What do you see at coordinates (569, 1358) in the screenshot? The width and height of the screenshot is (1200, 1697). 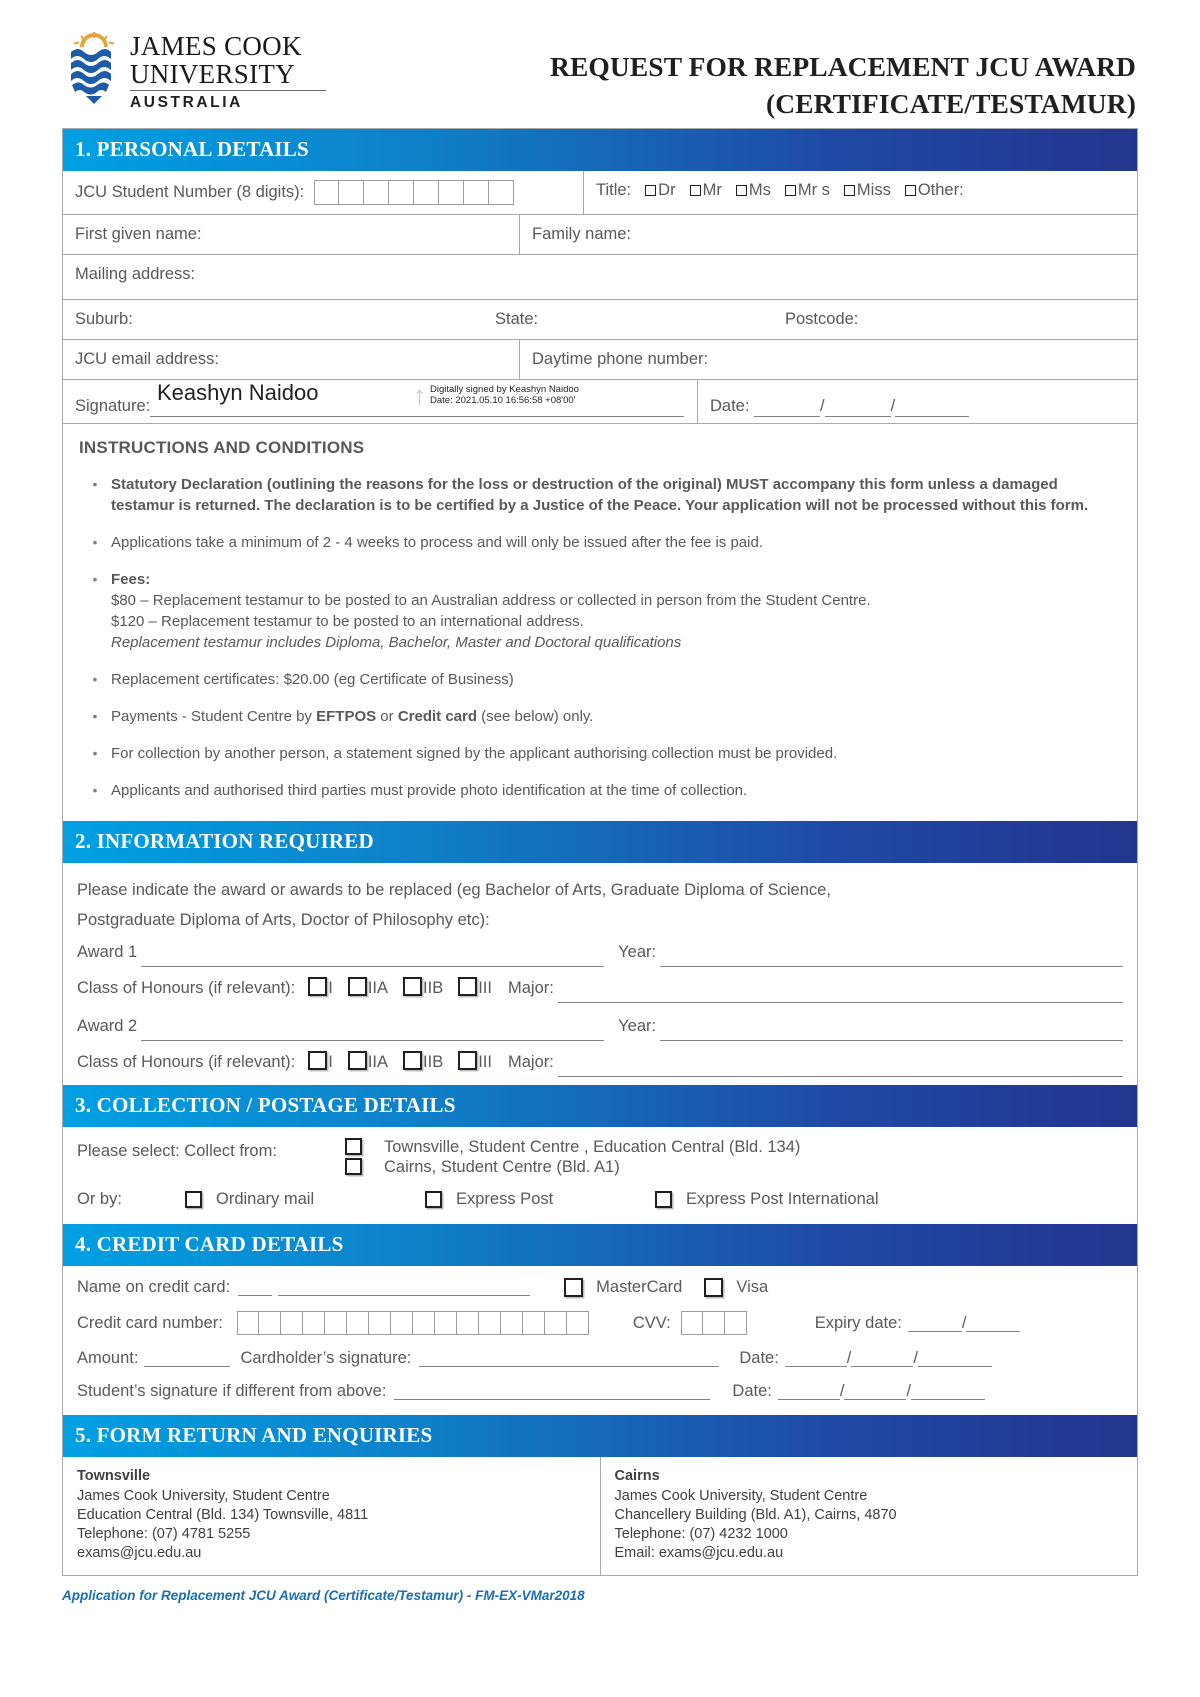 I see `cardholder-signature-input` at bounding box center [569, 1358].